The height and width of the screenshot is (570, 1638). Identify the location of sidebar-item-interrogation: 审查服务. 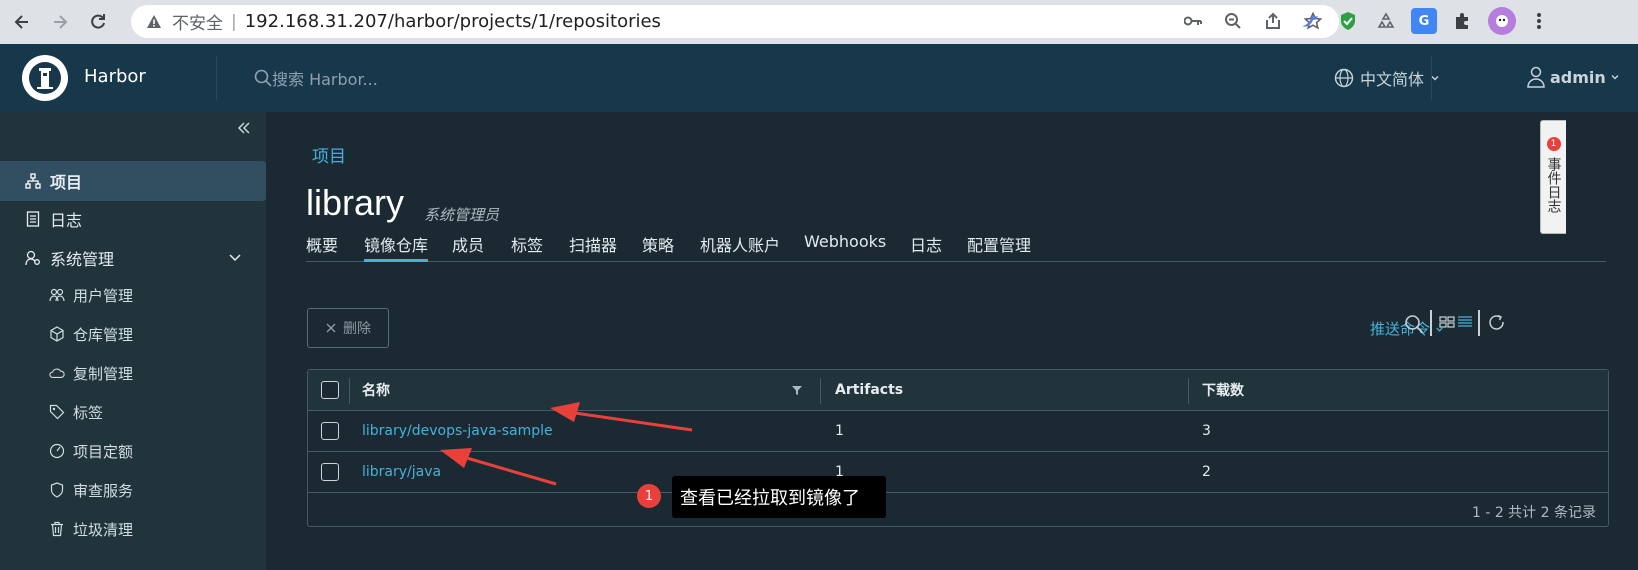
(133, 490).